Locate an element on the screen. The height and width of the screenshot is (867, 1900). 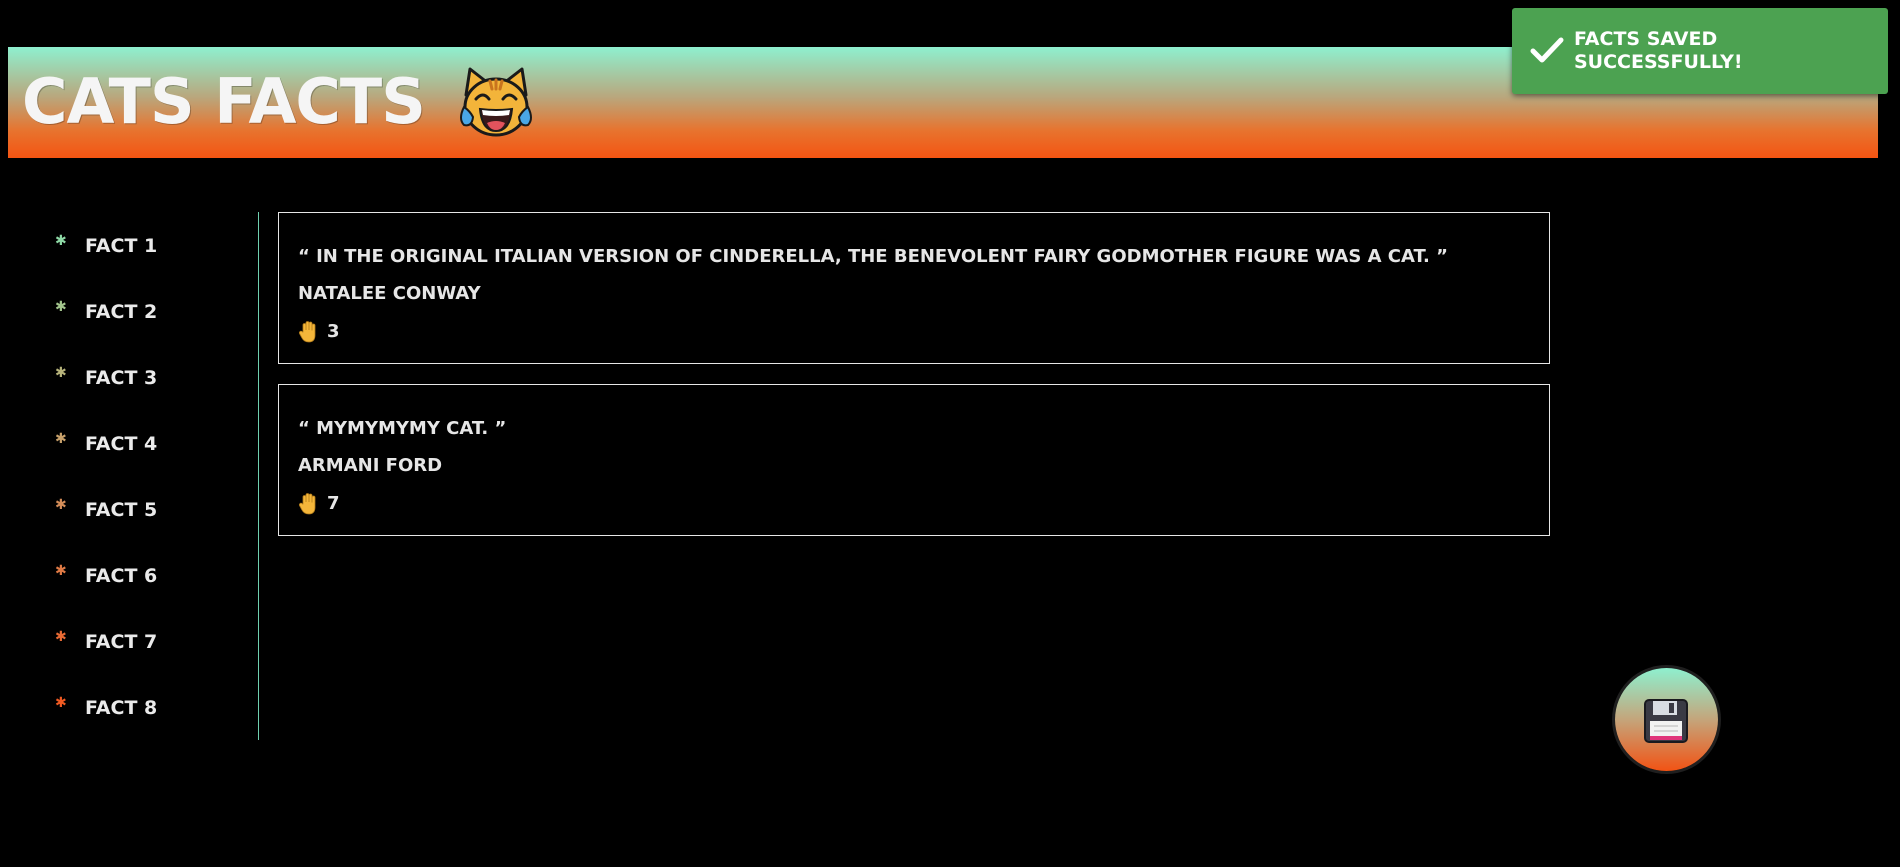
success-toast: FACTS SAVED SUCCESSFULLY! is located at coordinates (1700, 51).